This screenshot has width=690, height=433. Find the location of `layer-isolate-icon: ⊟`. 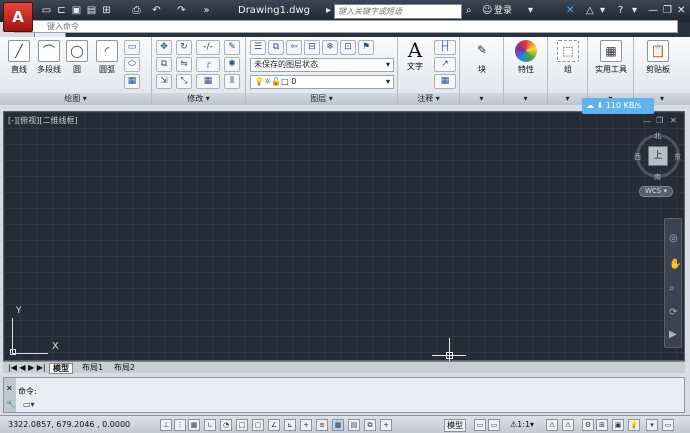

layer-isolate-icon: ⊟ is located at coordinates (312, 47).